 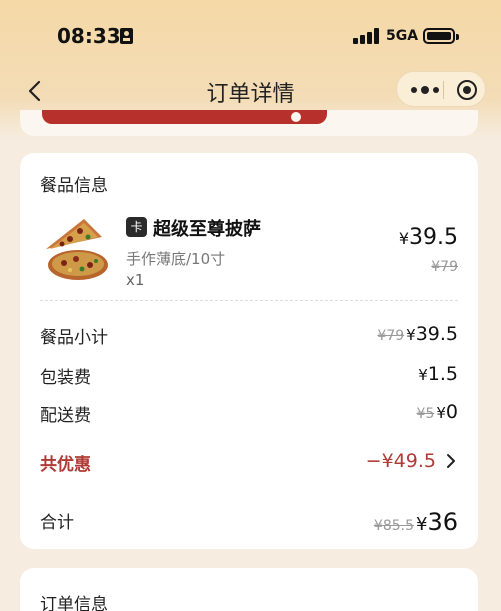 What do you see at coordinates (441, 89) in the screenshot?
I see `mini-program-capsule` at bounding box center [441, 89].